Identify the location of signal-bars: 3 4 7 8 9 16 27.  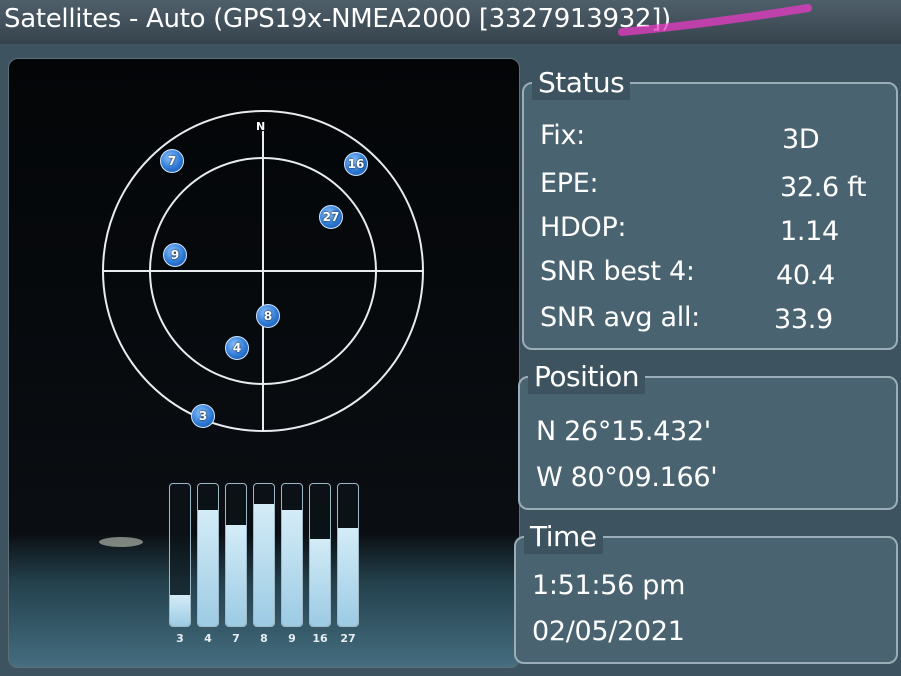
(269, 568).